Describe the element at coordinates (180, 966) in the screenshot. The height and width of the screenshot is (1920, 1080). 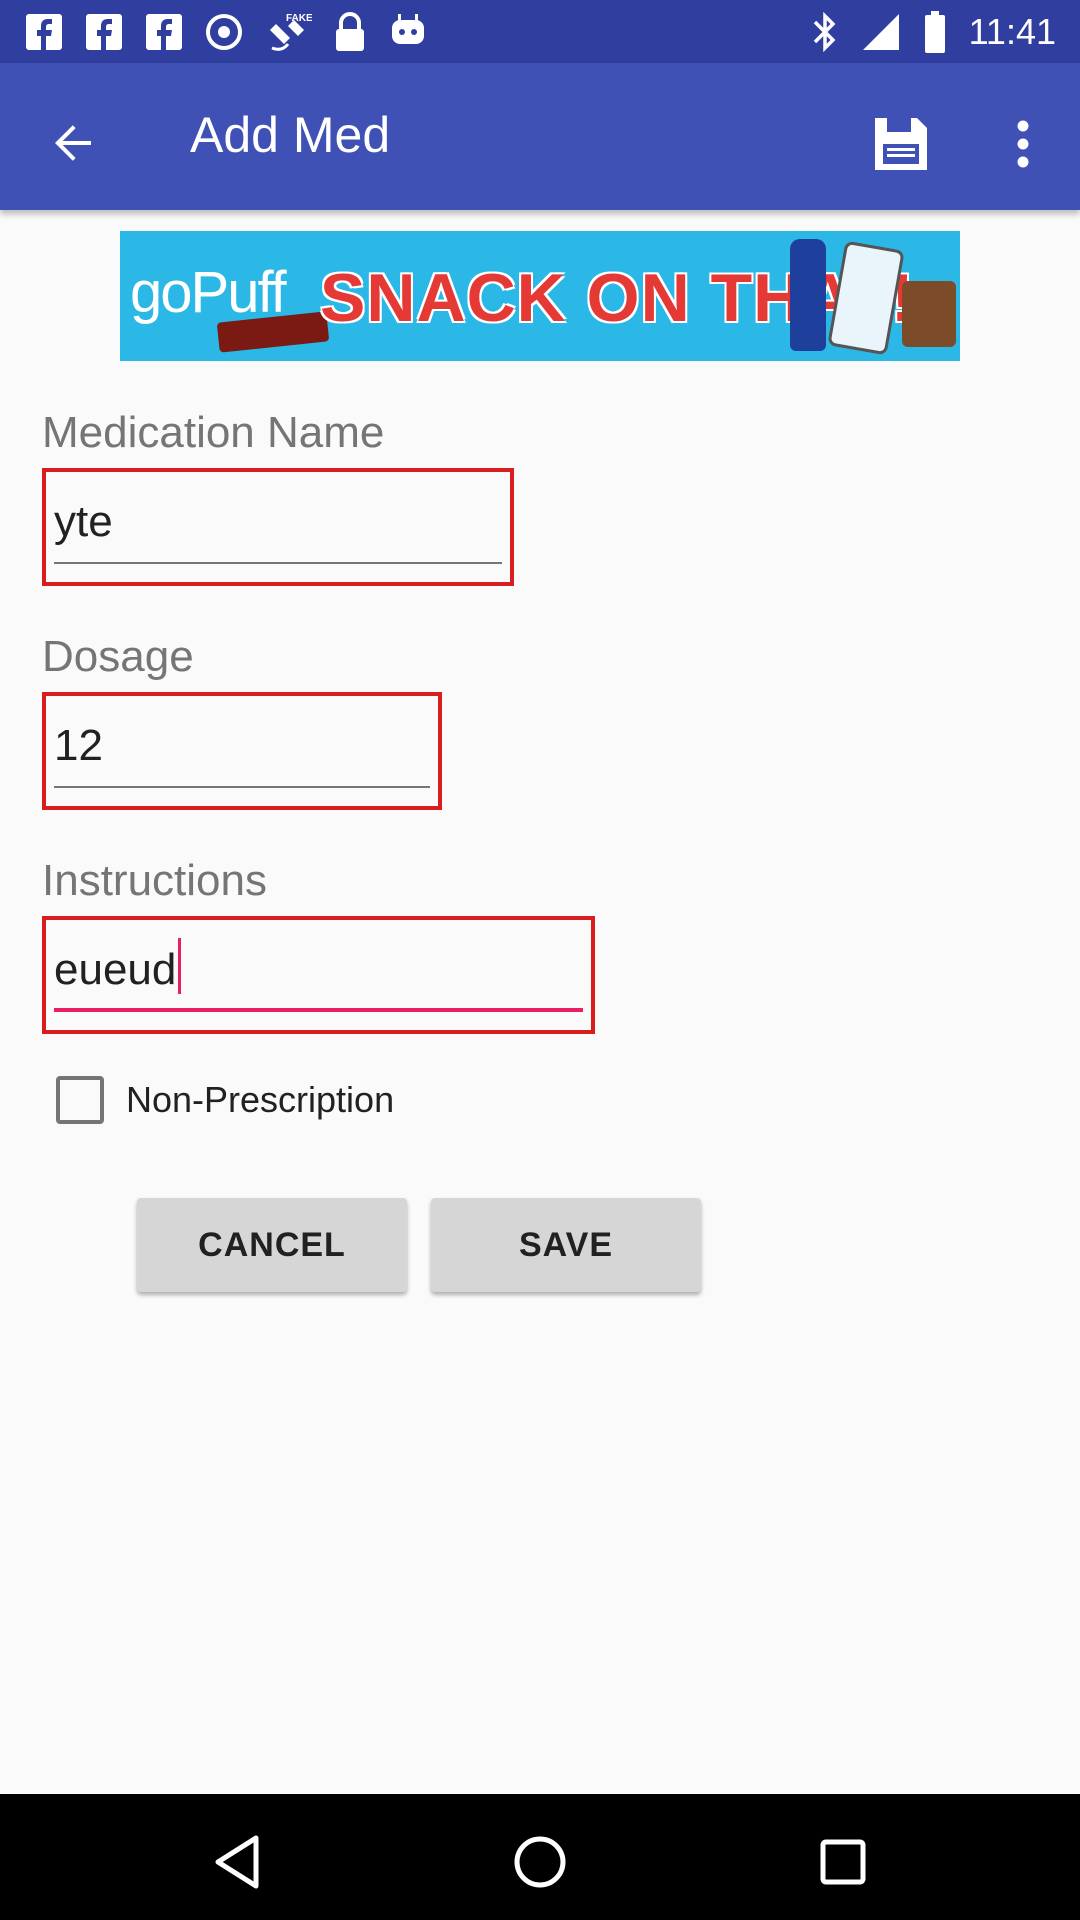
I see `text-caret` at that location.